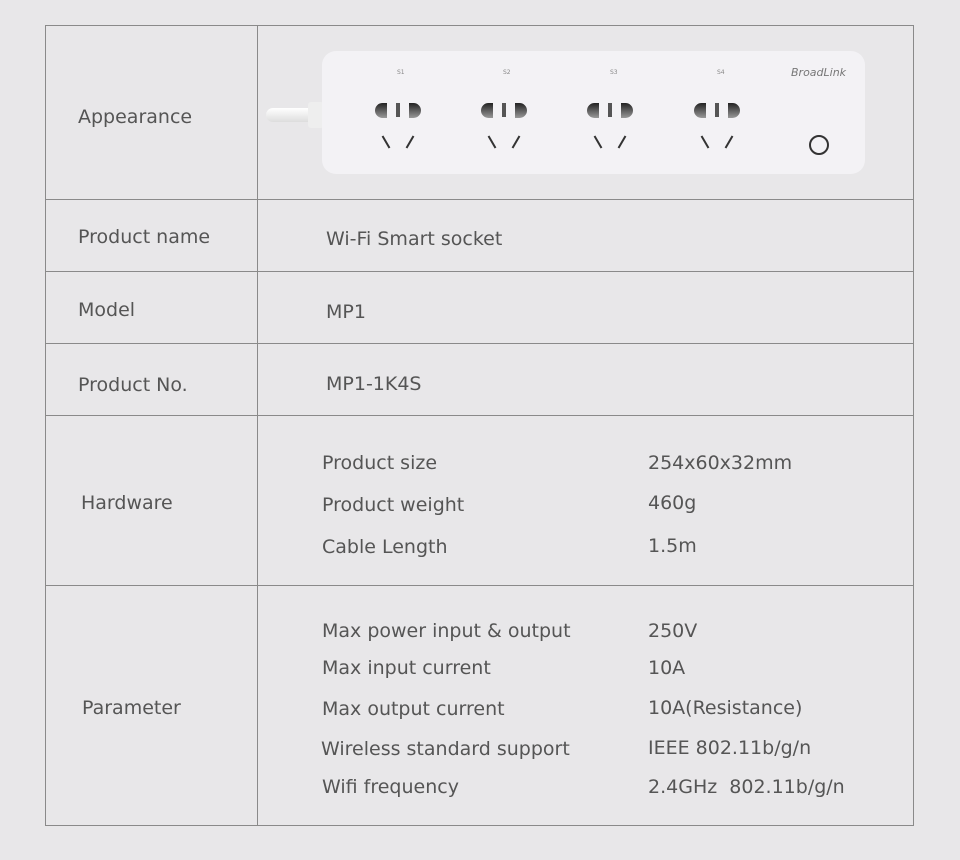  Describe the element at coordinates (446, 631) in the screenshot. I see `spec-key: Max power input & output` at that location.